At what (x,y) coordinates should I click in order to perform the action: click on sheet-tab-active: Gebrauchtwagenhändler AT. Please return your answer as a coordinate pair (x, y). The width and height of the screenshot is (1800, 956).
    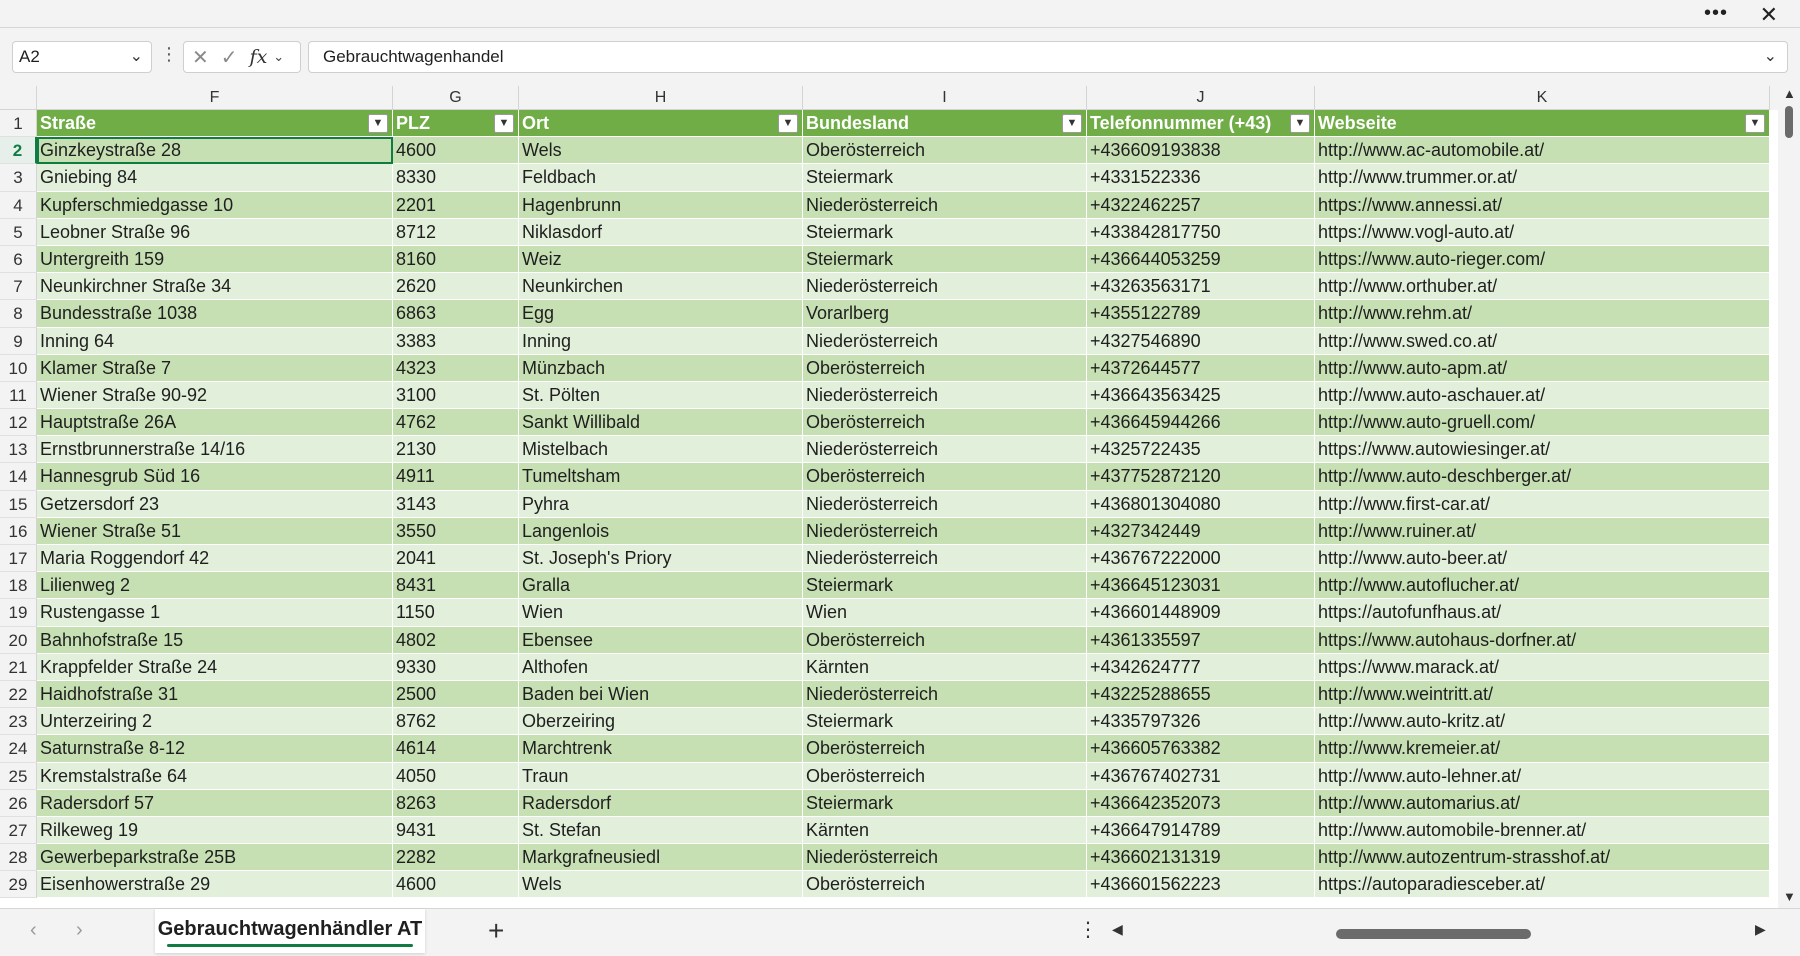
    Looking at the image, I should click on (290, 931).